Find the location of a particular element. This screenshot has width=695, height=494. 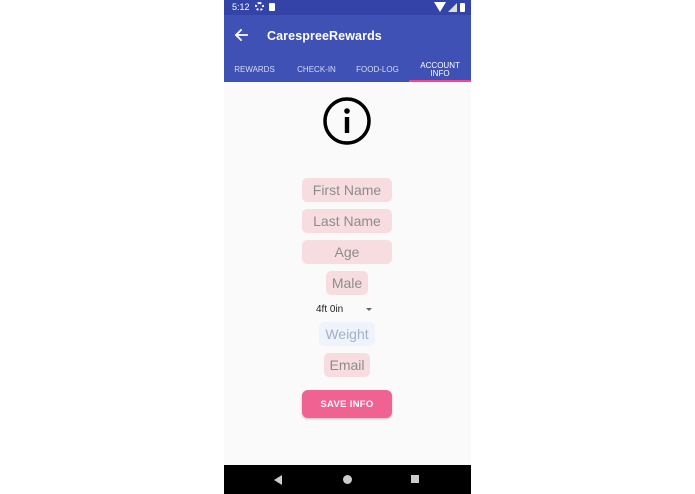

app-bar: CarespreeRewards is located at coordinates (347, 36).